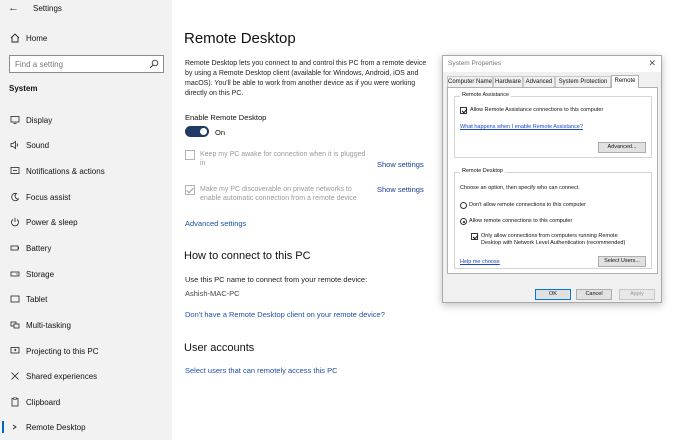  I want to click on cancel-button: Cancel, so click(594, 294).